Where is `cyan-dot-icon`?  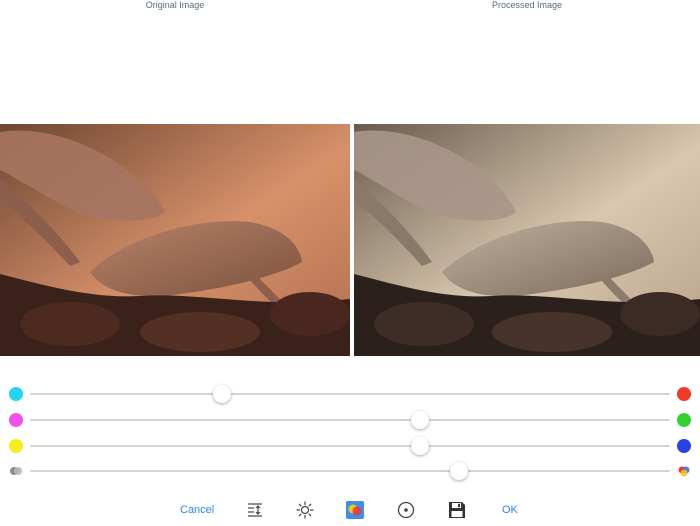 cyan-dot-icon is located at coordinates (16, 394).